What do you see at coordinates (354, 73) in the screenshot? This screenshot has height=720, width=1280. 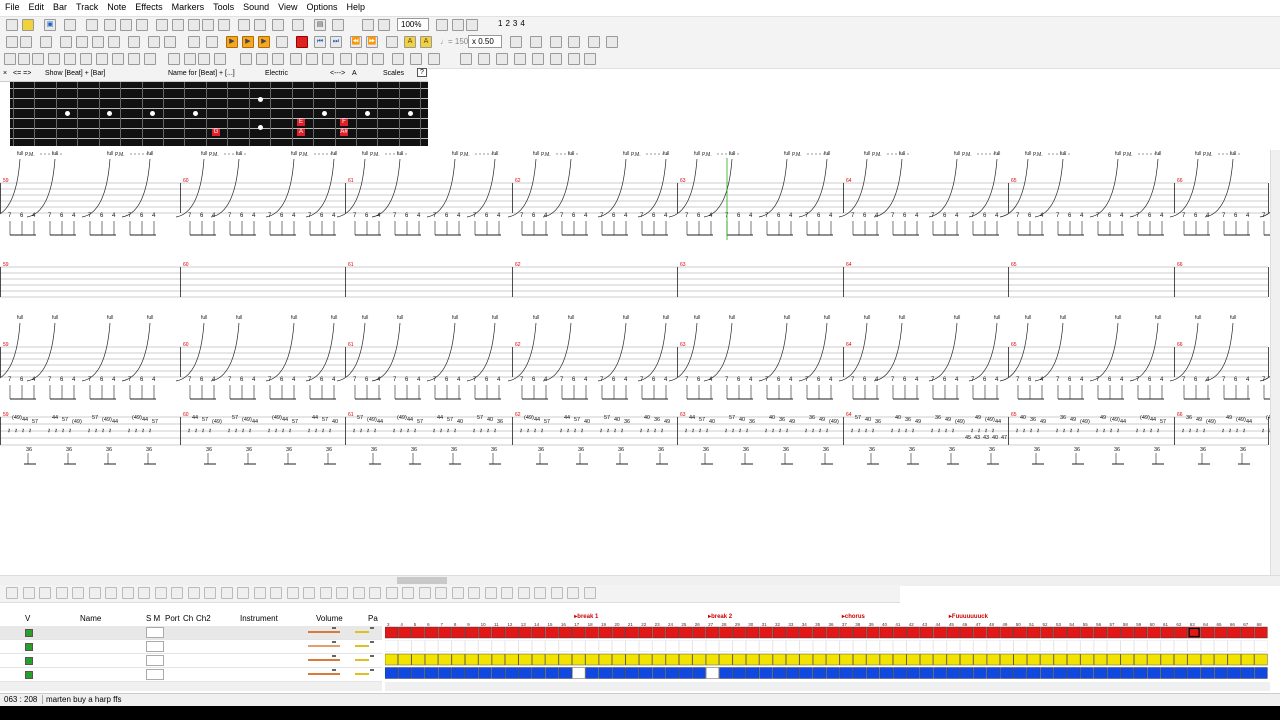 I see `key-select: A` at bounding box center [354, 73].